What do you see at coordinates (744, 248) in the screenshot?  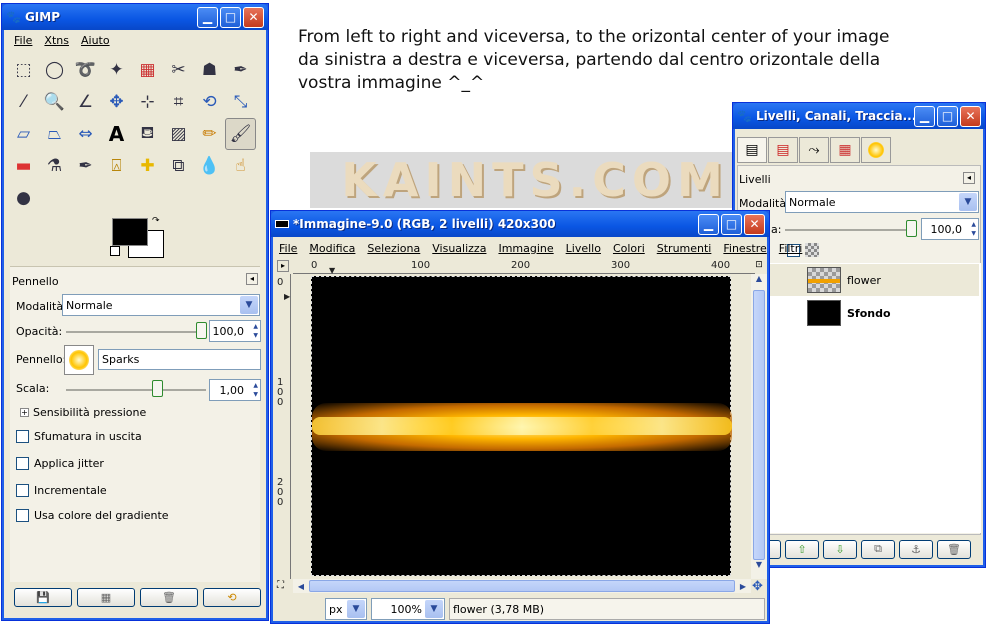 I see `menu-finestre: Finestre` at bounding box center [744, 248].